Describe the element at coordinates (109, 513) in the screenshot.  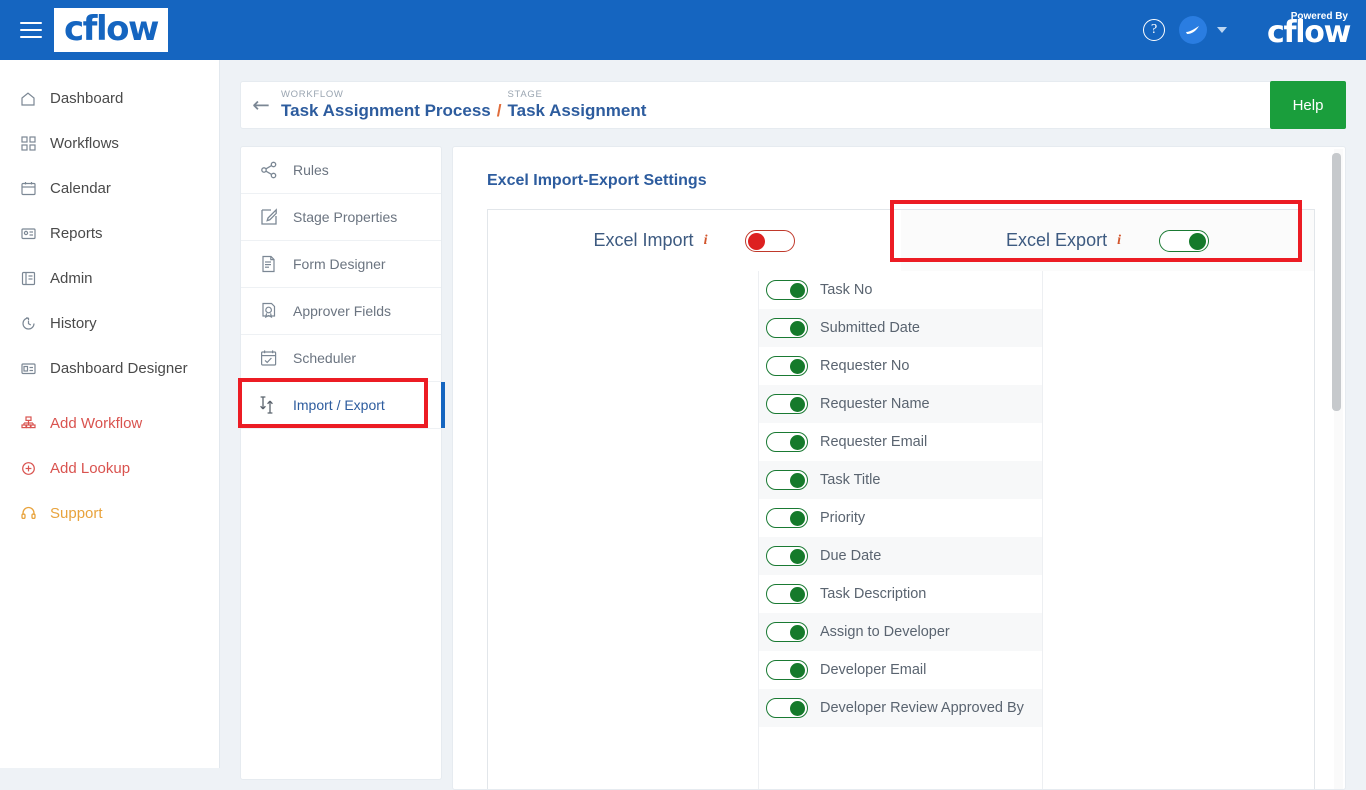
I see `sidebar-item-support: Support` at that location.